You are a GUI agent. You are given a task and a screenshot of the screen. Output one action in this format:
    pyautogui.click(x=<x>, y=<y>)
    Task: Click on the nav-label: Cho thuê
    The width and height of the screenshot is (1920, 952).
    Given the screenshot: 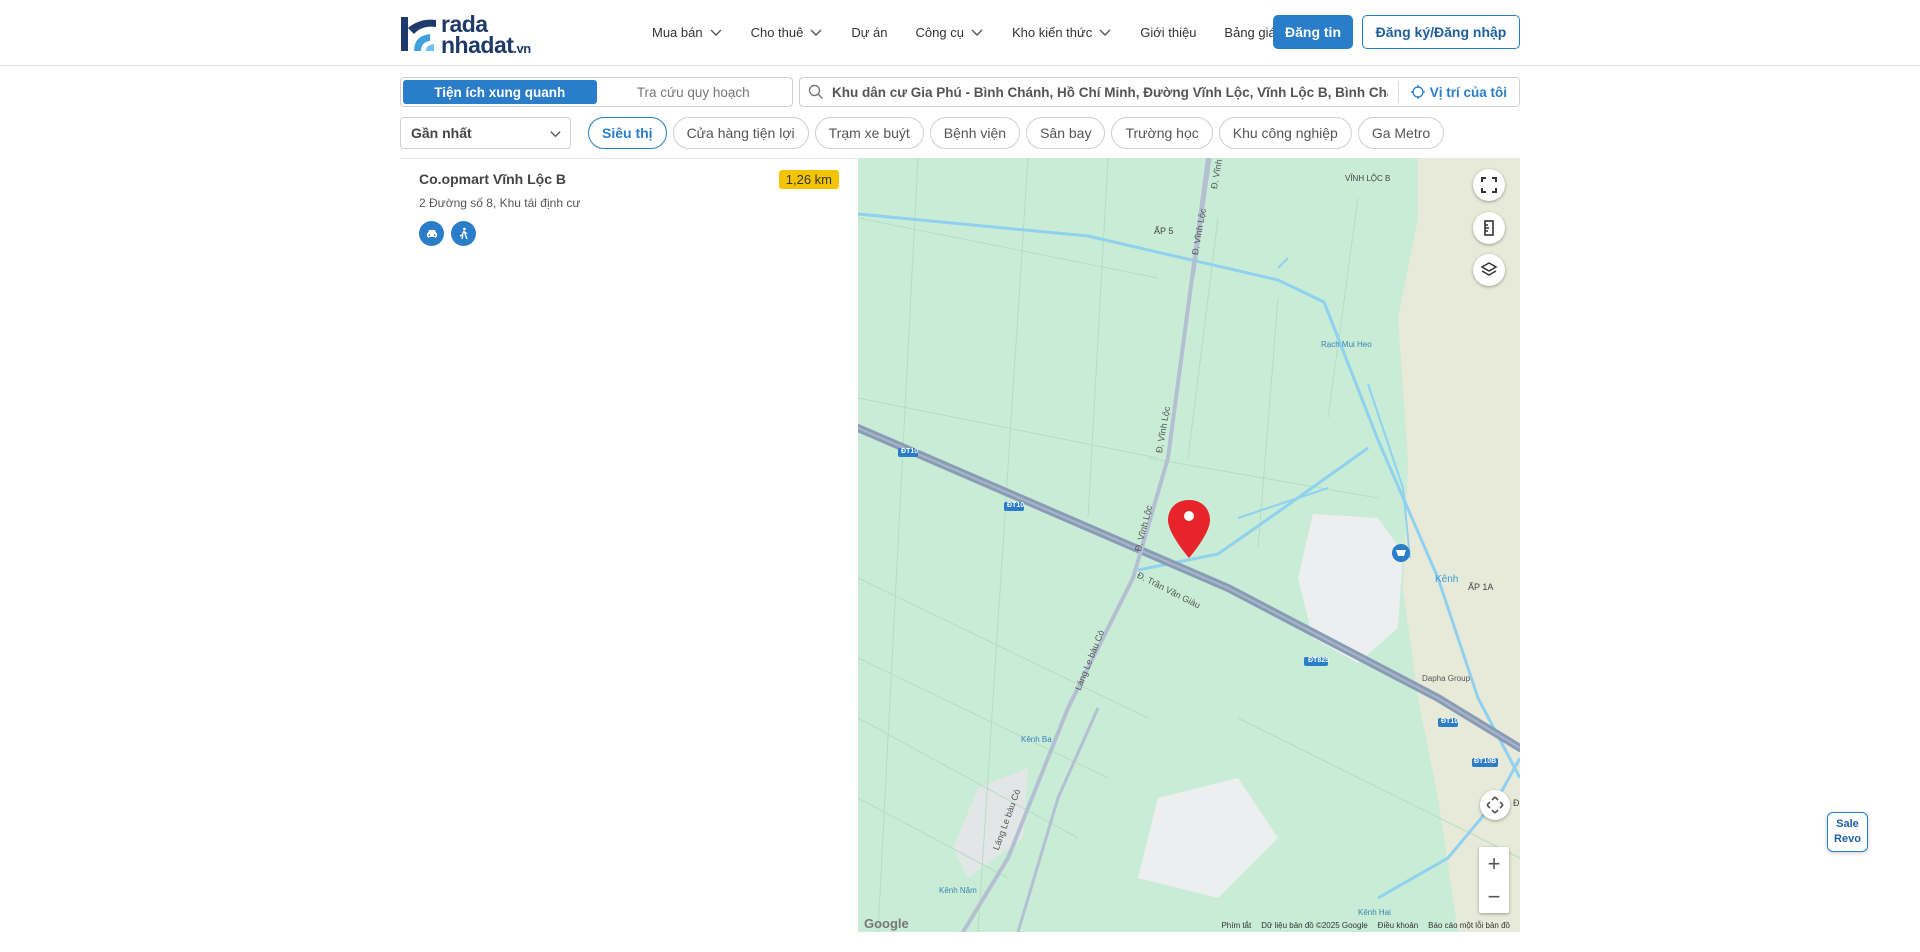 What is the action you would take?
    pyautogui.click(x=777, y=32)
    